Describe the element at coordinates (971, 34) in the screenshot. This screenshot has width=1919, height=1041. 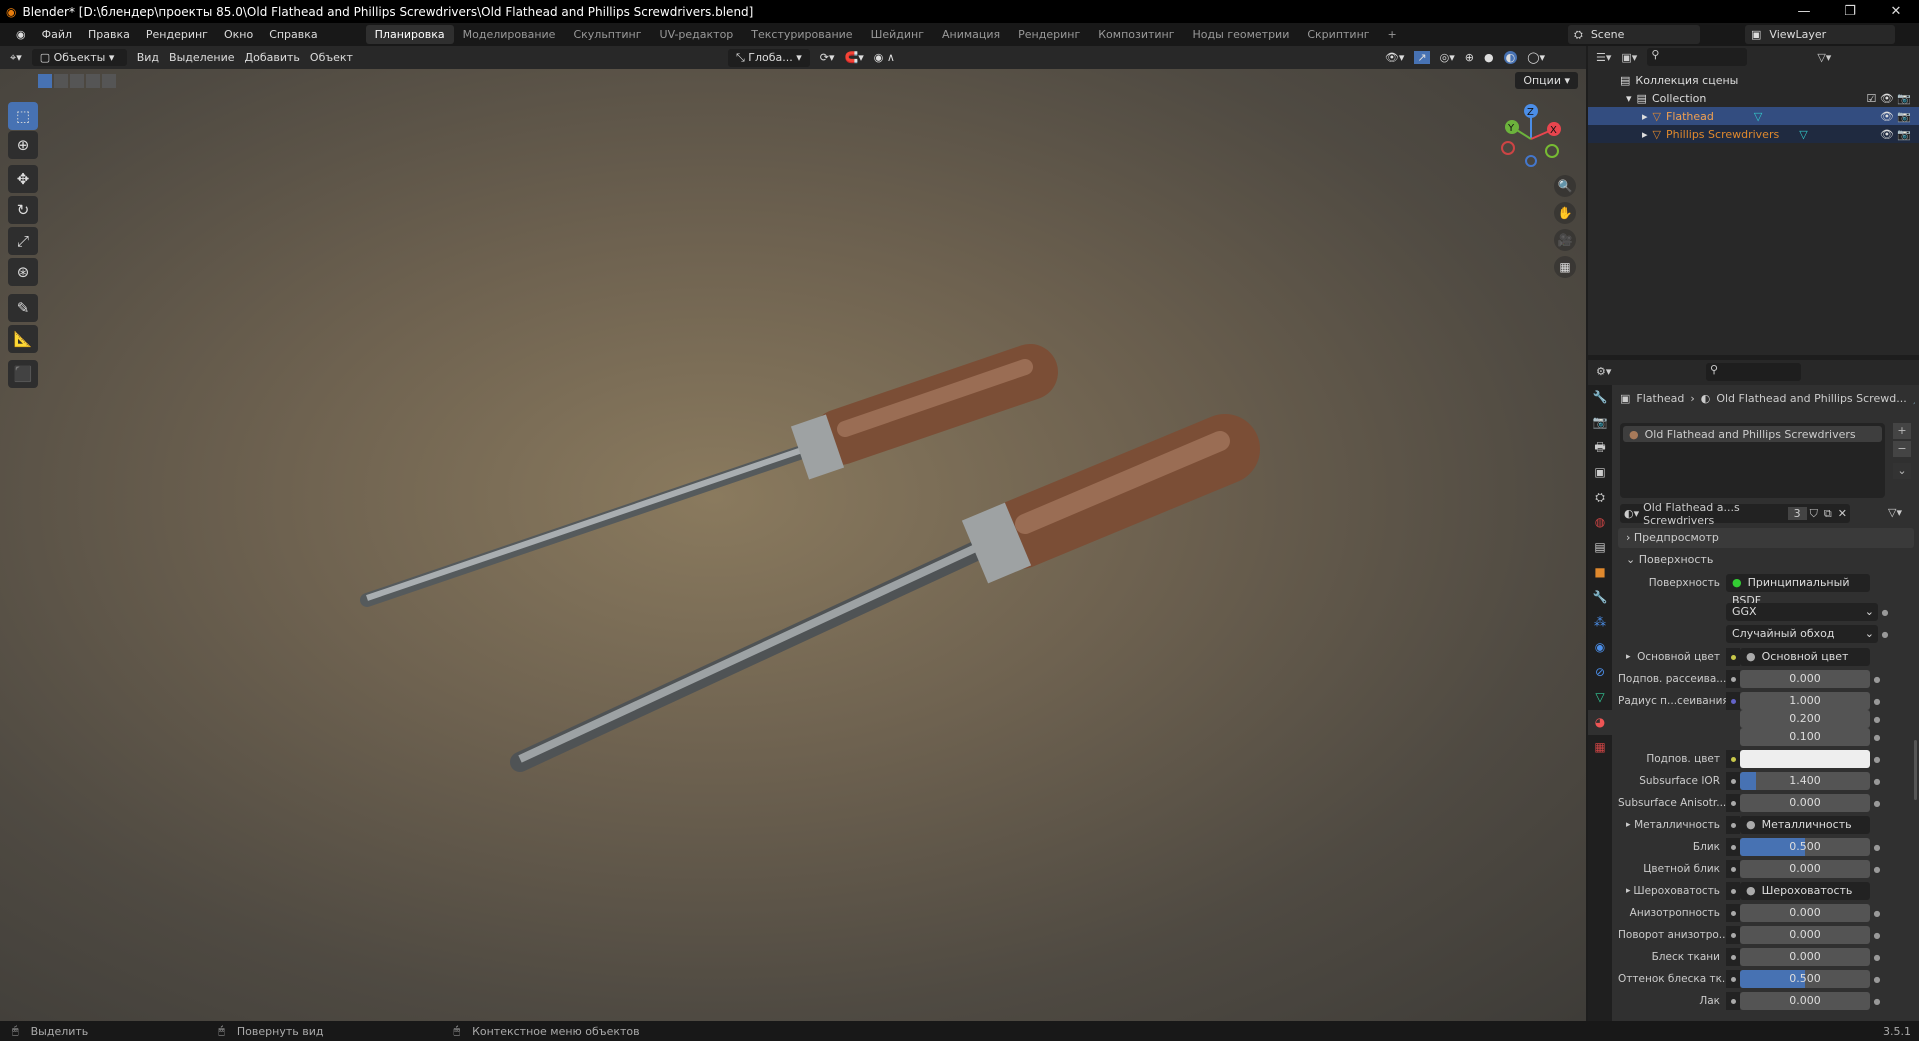
I see `tab-animation: Анимация` at that location.